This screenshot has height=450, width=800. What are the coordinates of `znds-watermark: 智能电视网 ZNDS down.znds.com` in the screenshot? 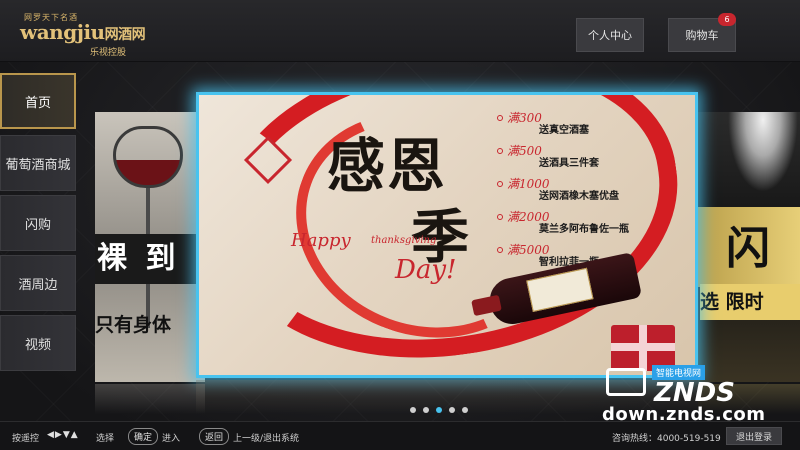 It's located at (698, 392).